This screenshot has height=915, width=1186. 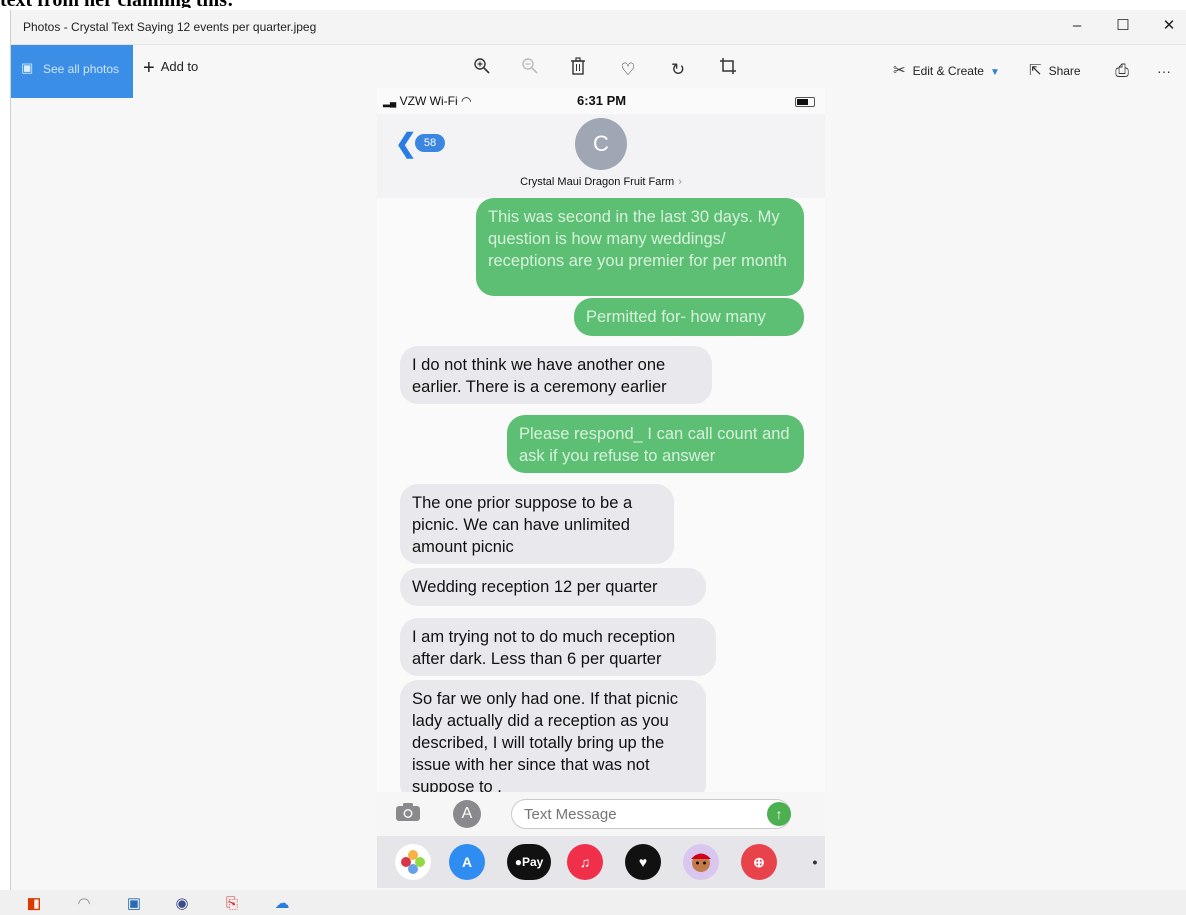 I want to click on photos-taskbar-icon: ▣, so click(x=134, y=904).